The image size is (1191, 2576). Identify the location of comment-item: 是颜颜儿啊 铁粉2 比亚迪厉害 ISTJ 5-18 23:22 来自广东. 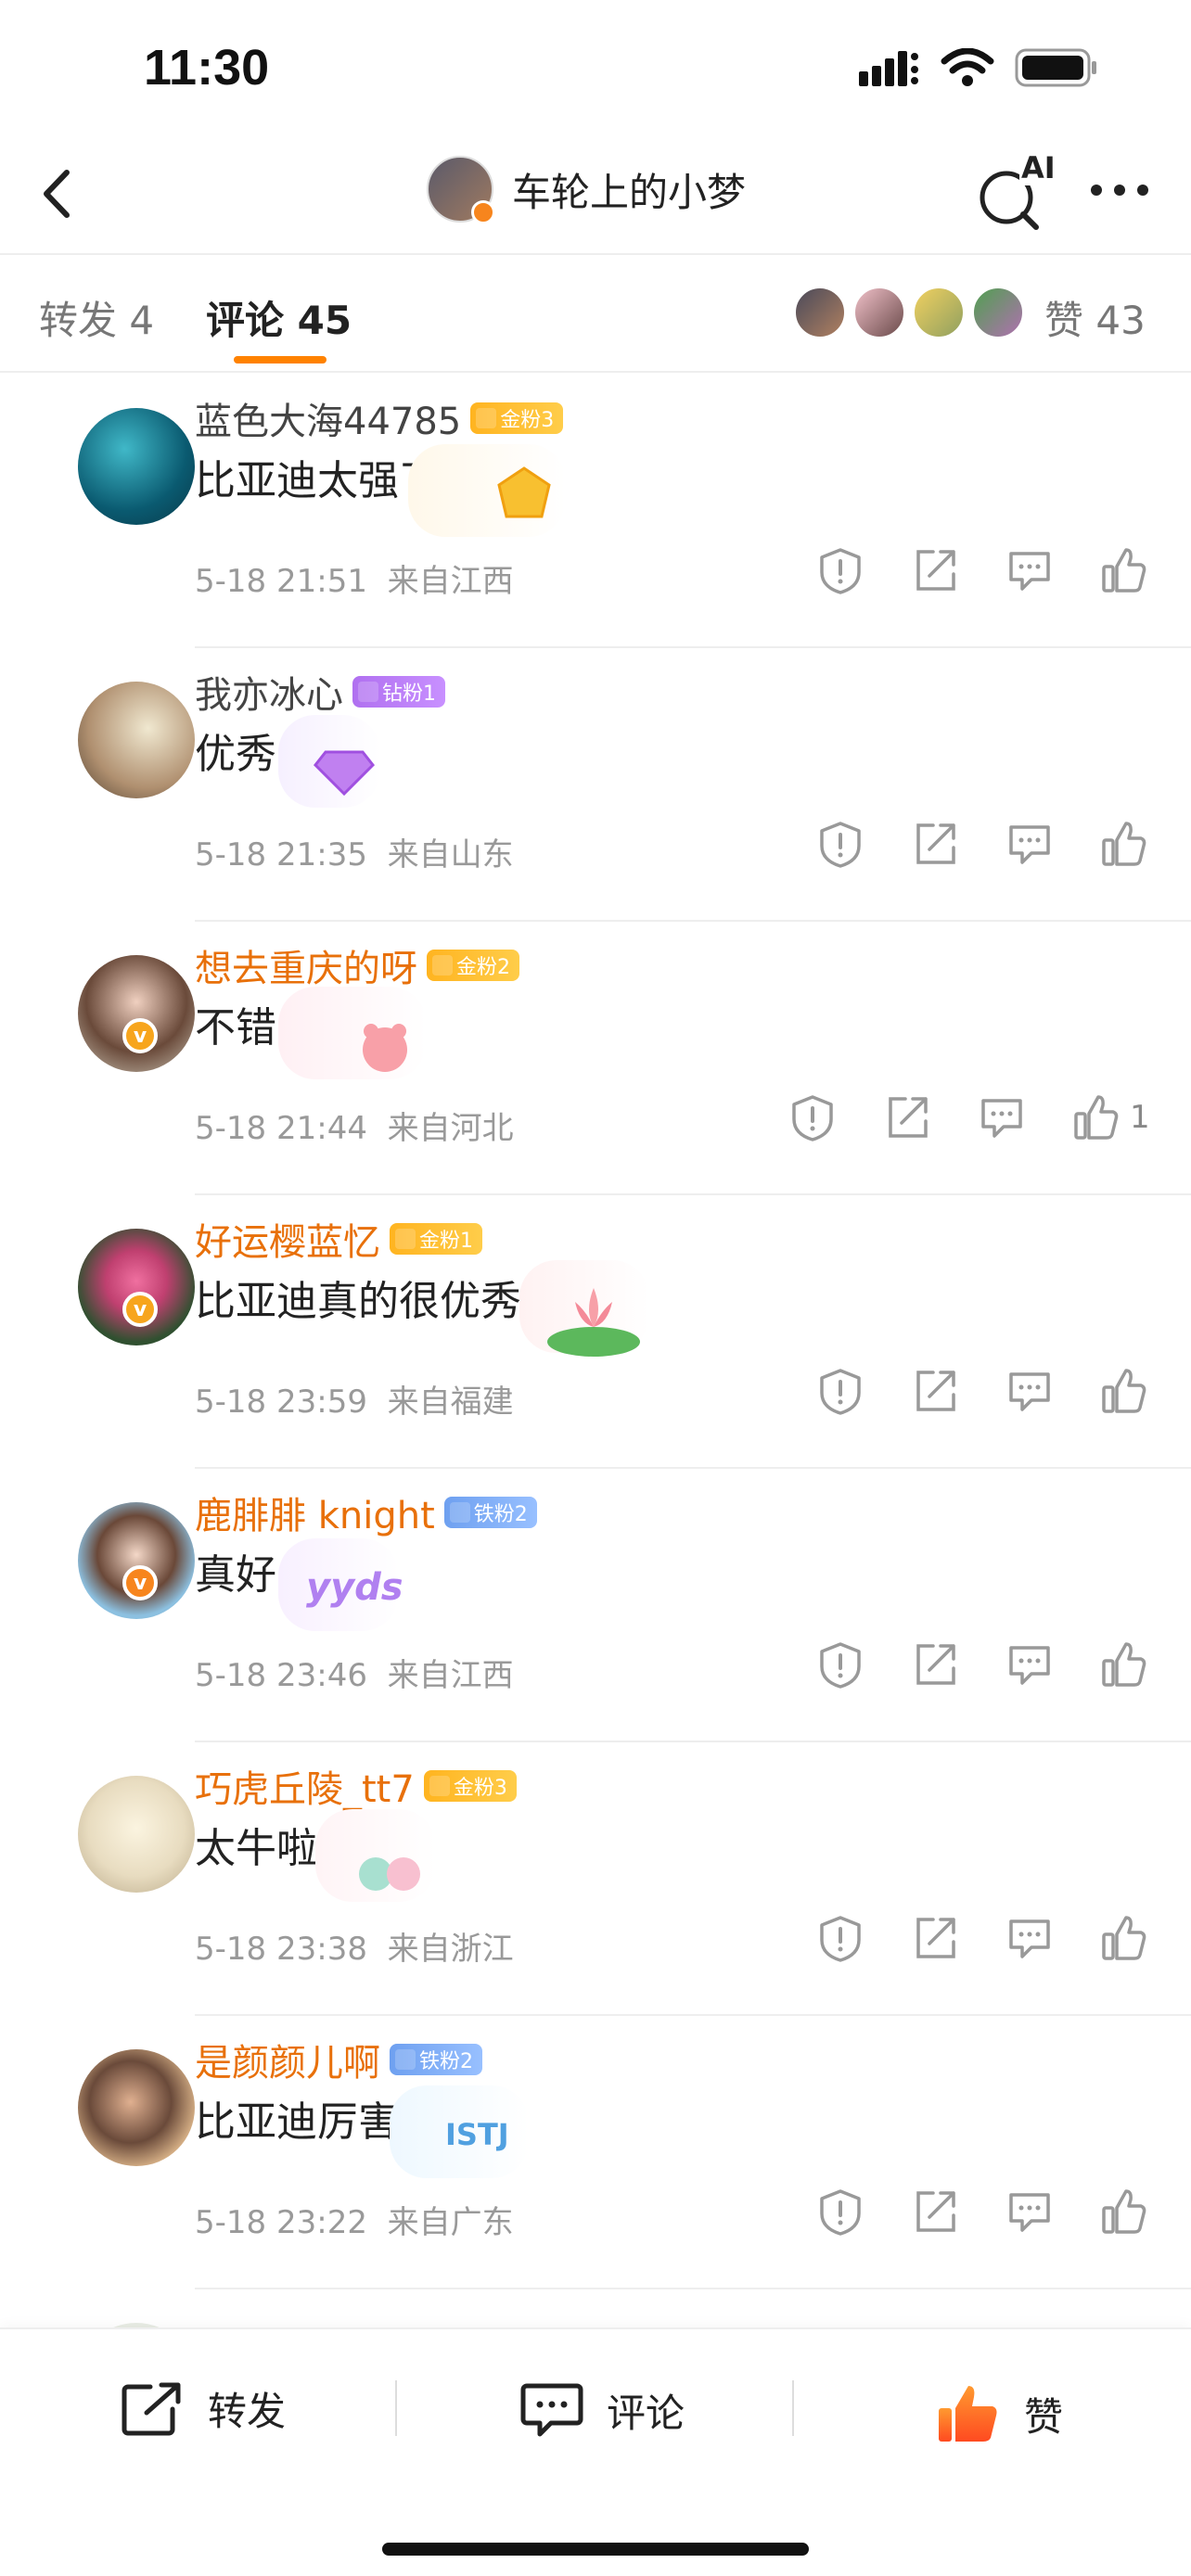
(595, 2152).